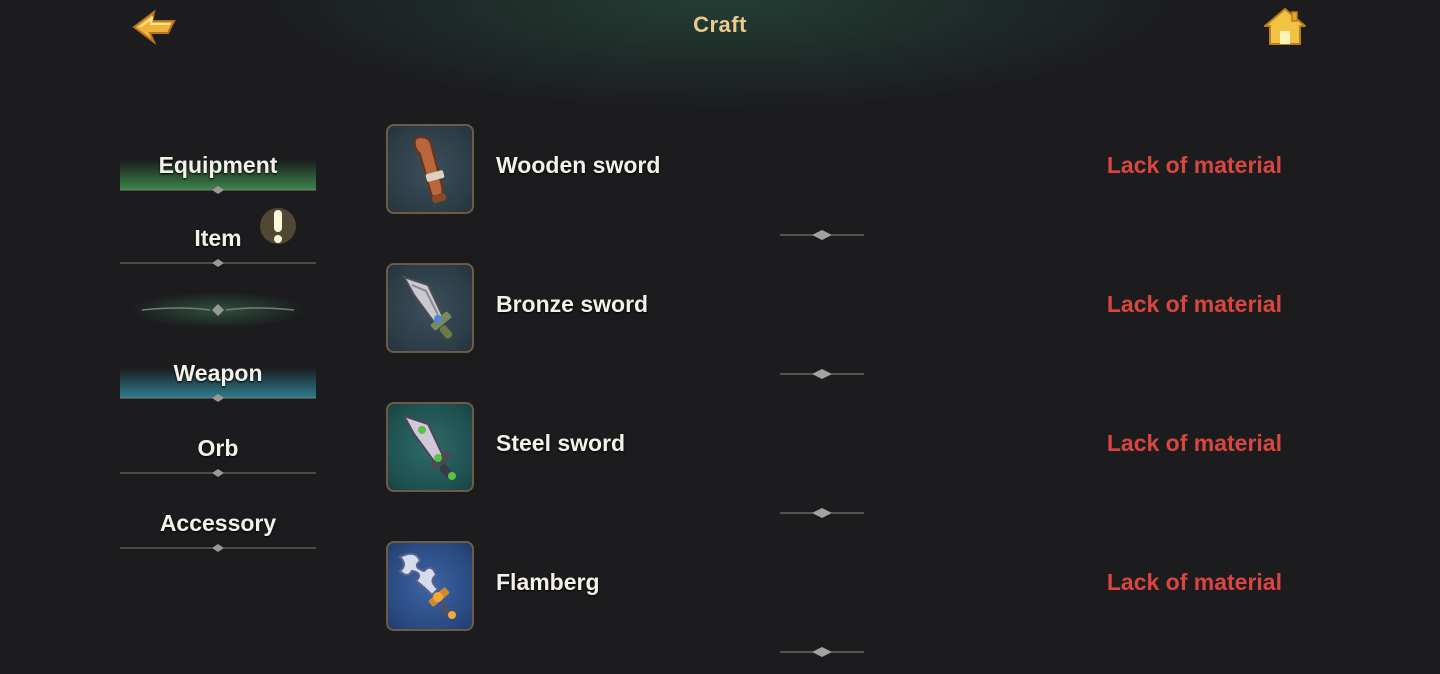 Image resolution: width=1440 pixels, height=674 pixels. What do you see at coordinates (427, 585) in the screenshot?
I see `flamberg-icon` at bounding box center [427, 585].